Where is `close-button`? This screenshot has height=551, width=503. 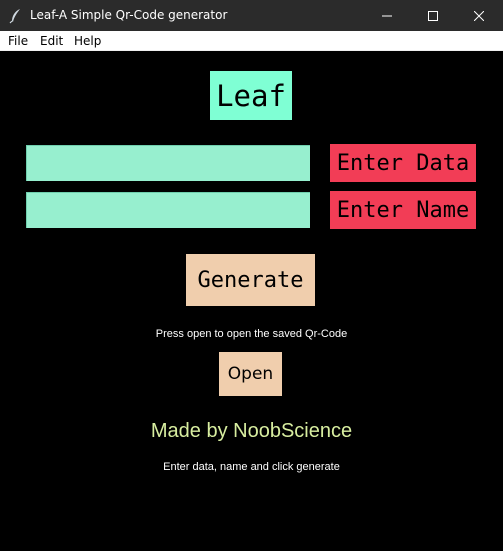 close-button is located at coordinates (479, 15).